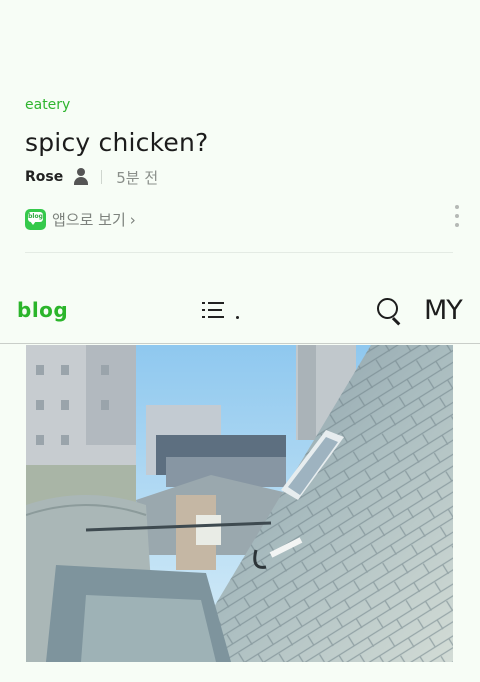 This screenshot has width=480, height=682. I want to click on open-in-app-label: 앱으로 보기, so click(89, 219).